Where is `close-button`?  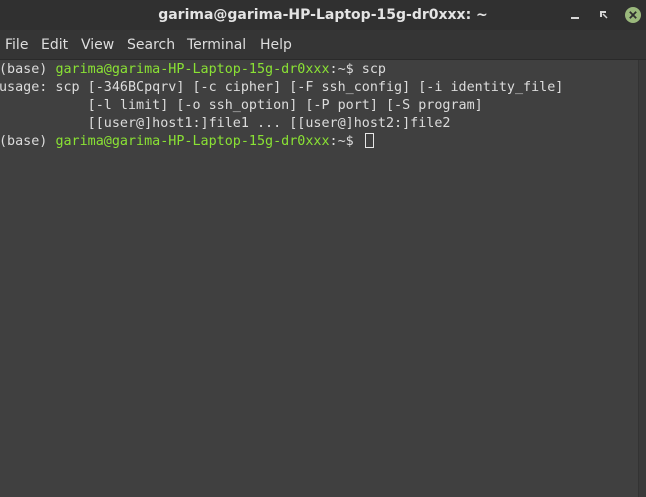 close-button is located at coordinates (633, 15).